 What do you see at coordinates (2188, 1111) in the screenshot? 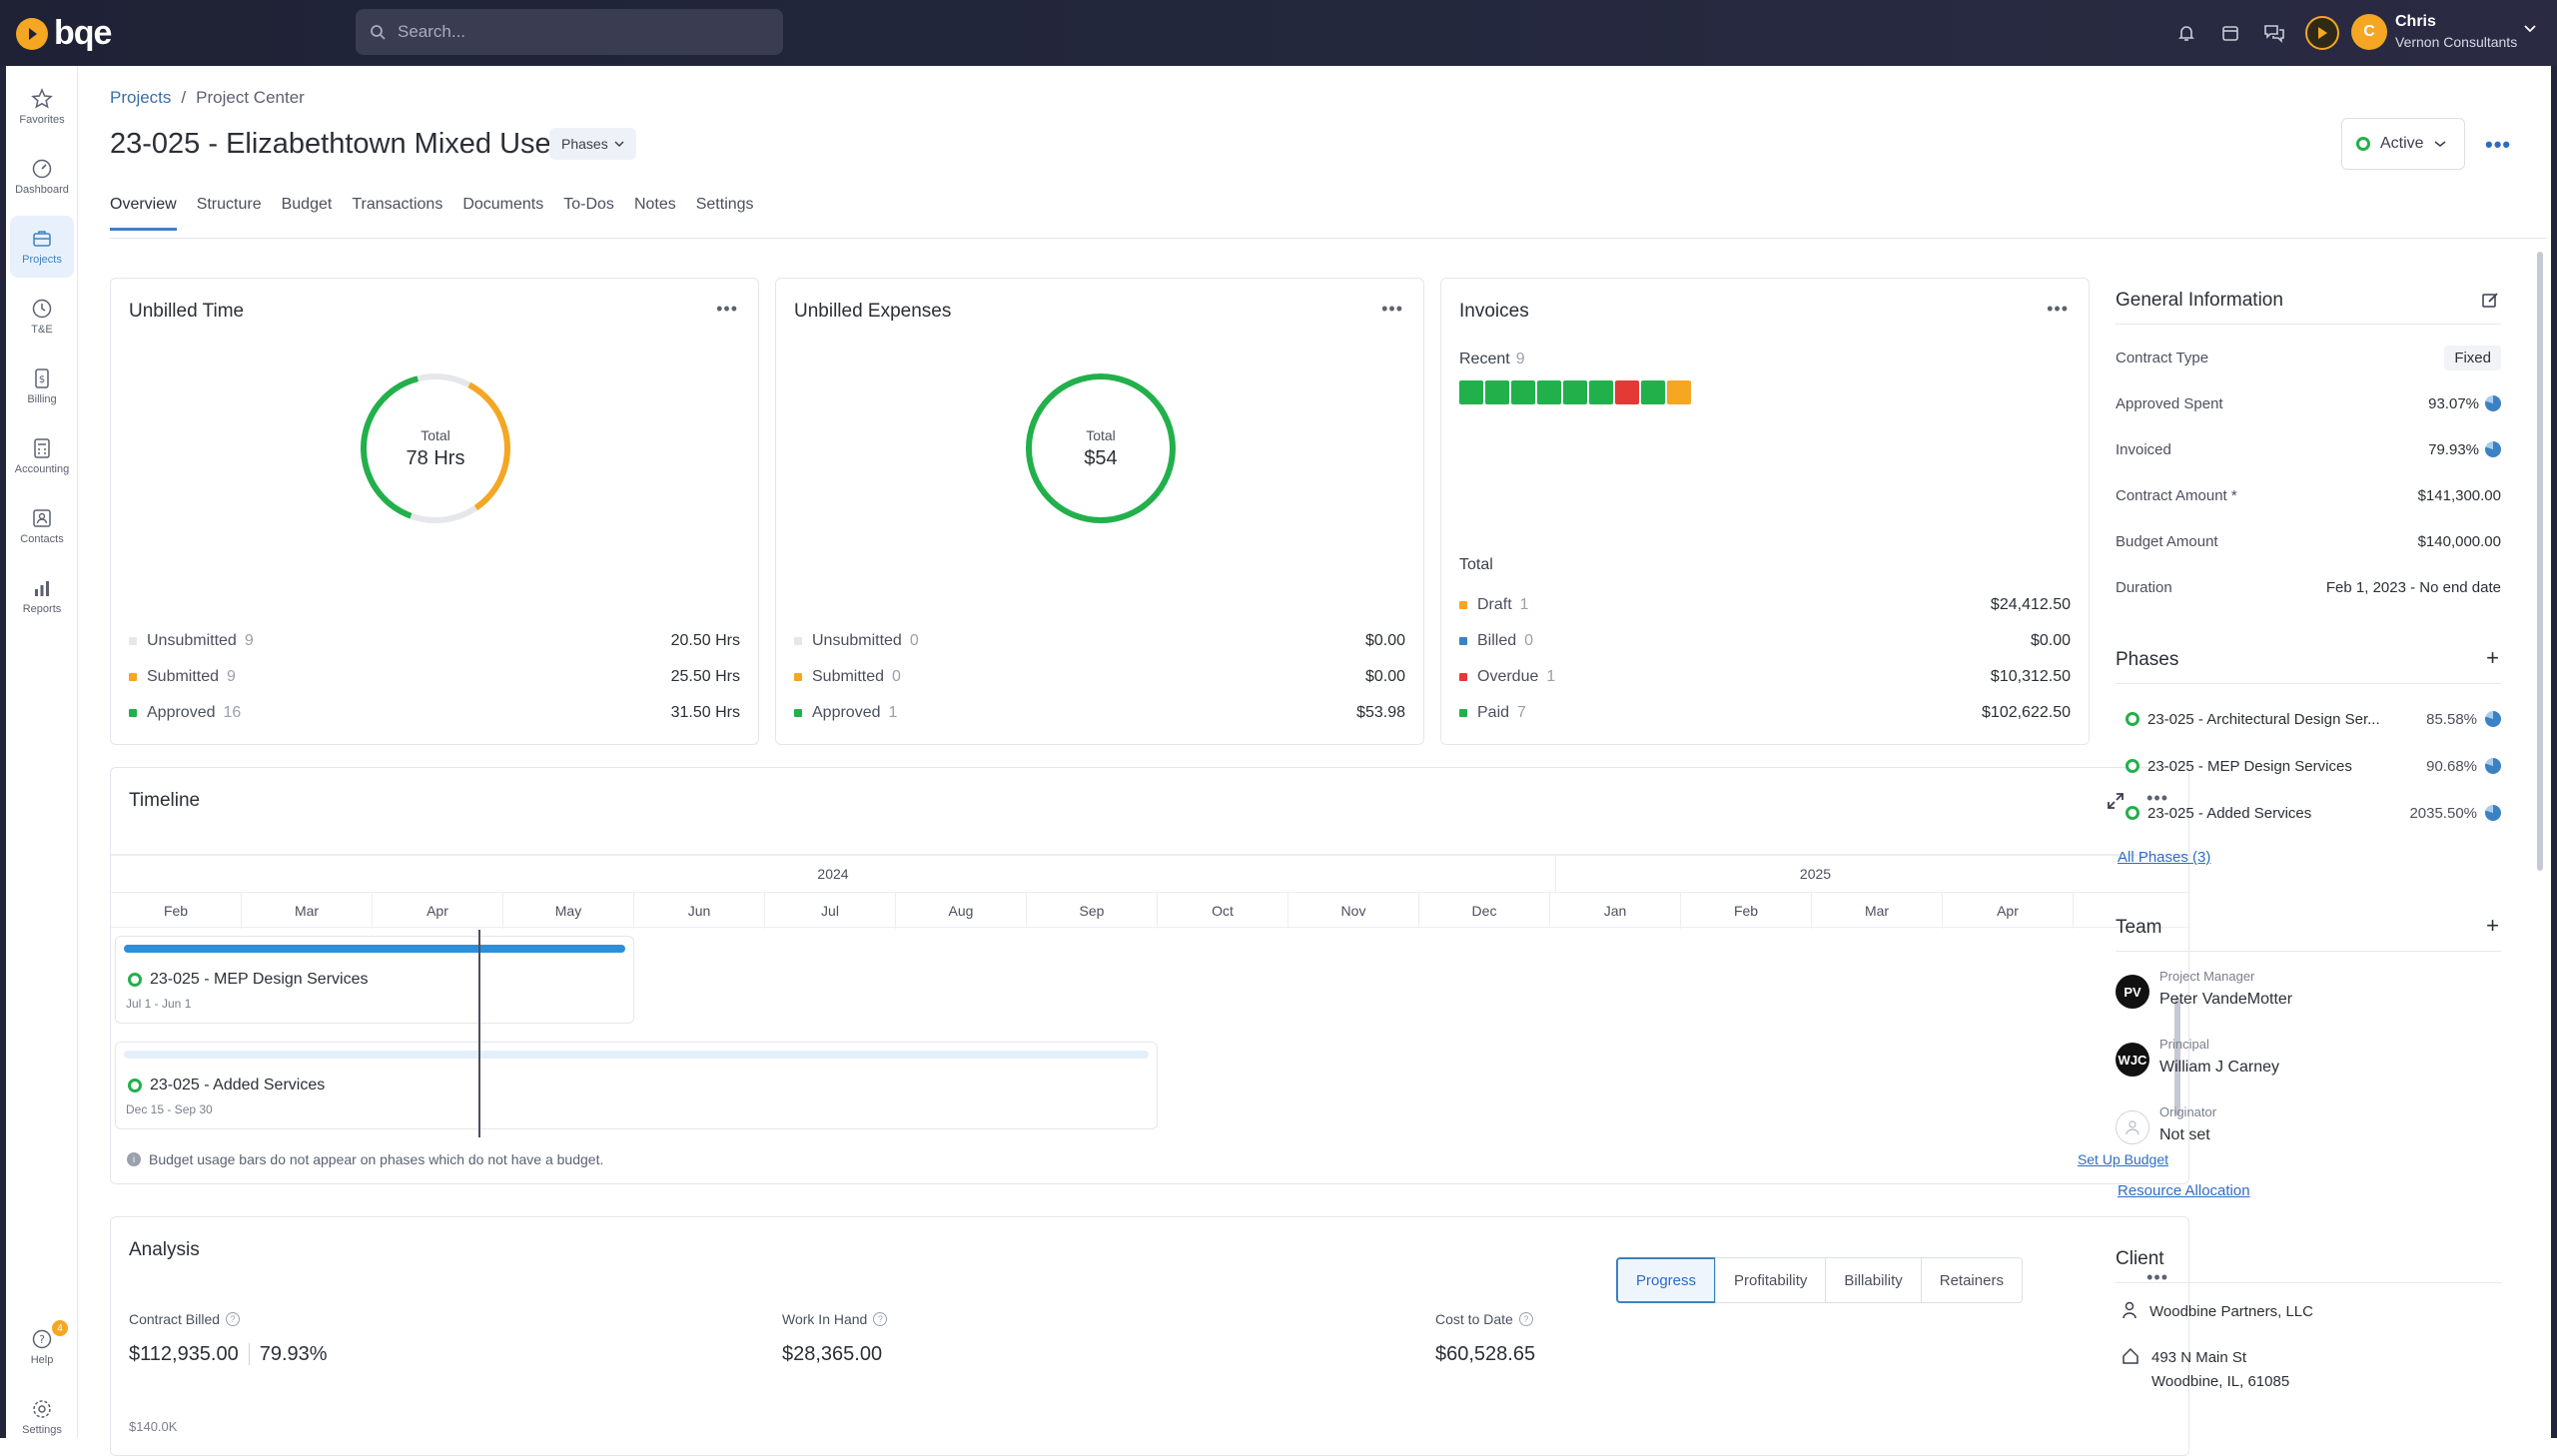
I see `team-role: Originator` at bounding box center [2188, 1111].